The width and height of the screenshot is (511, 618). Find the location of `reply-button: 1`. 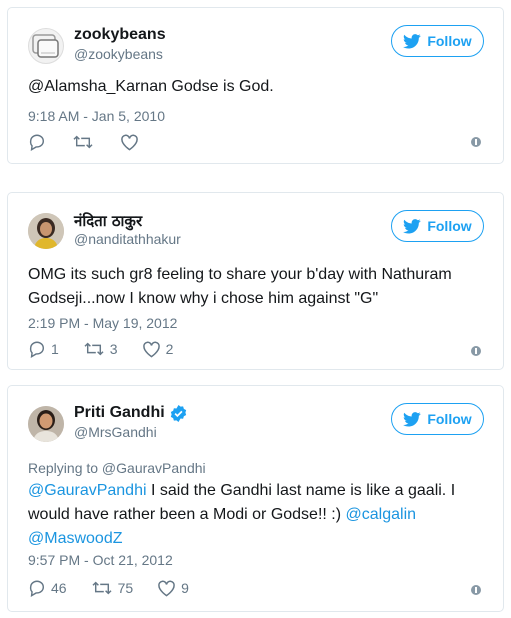

reply-button: 1 is located at coordinates (43, 349).